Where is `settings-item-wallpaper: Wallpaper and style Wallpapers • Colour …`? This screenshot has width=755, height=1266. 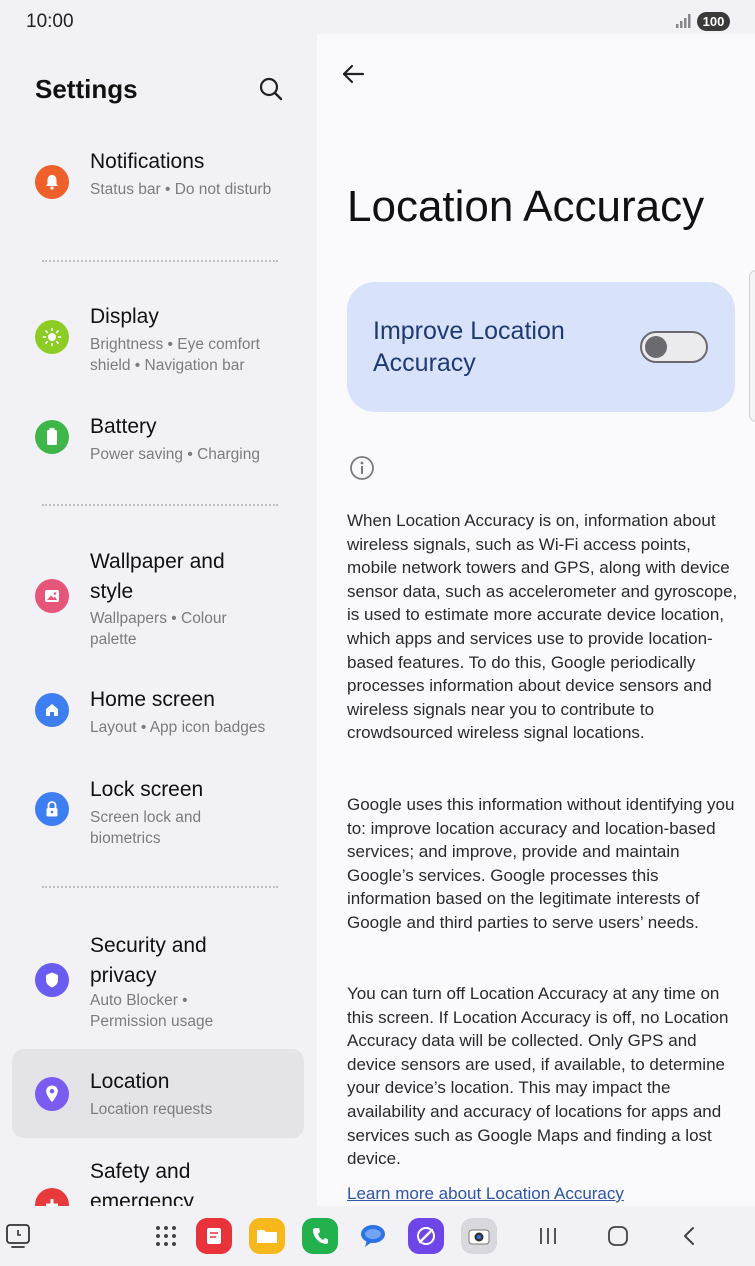
settings-item-wallpaper: Wallpaper and style Wallpapers • Colour … is located at coordinates (158, 602).